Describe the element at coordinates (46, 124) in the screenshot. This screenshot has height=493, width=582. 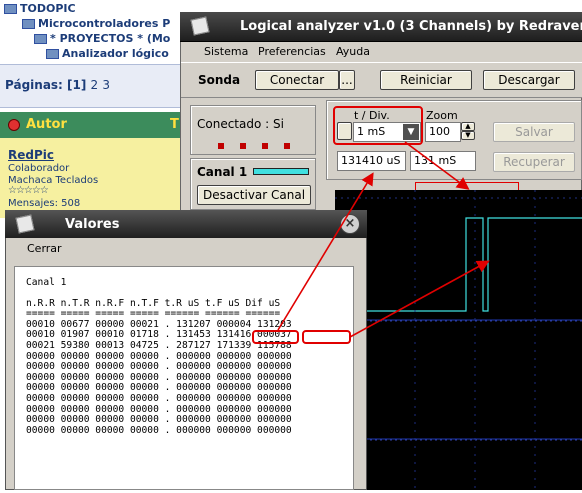
I see `author-label: Autor` at that location.